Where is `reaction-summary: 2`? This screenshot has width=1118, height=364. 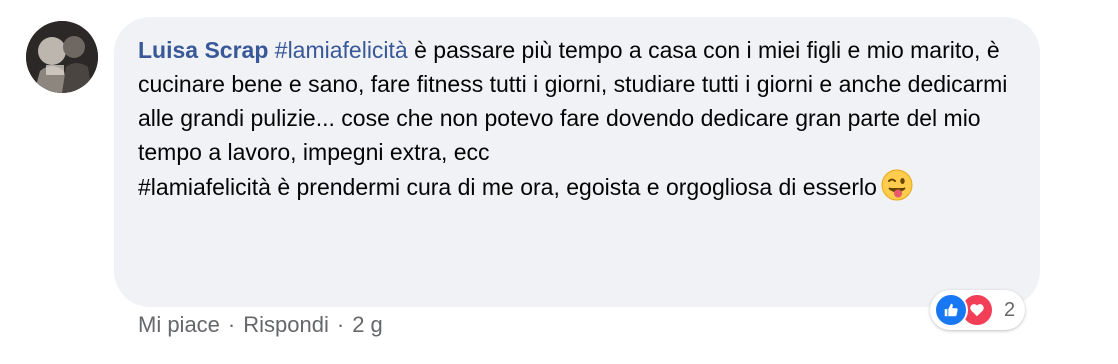
reaction-summary: 2 is located at coordinates (978, 310).